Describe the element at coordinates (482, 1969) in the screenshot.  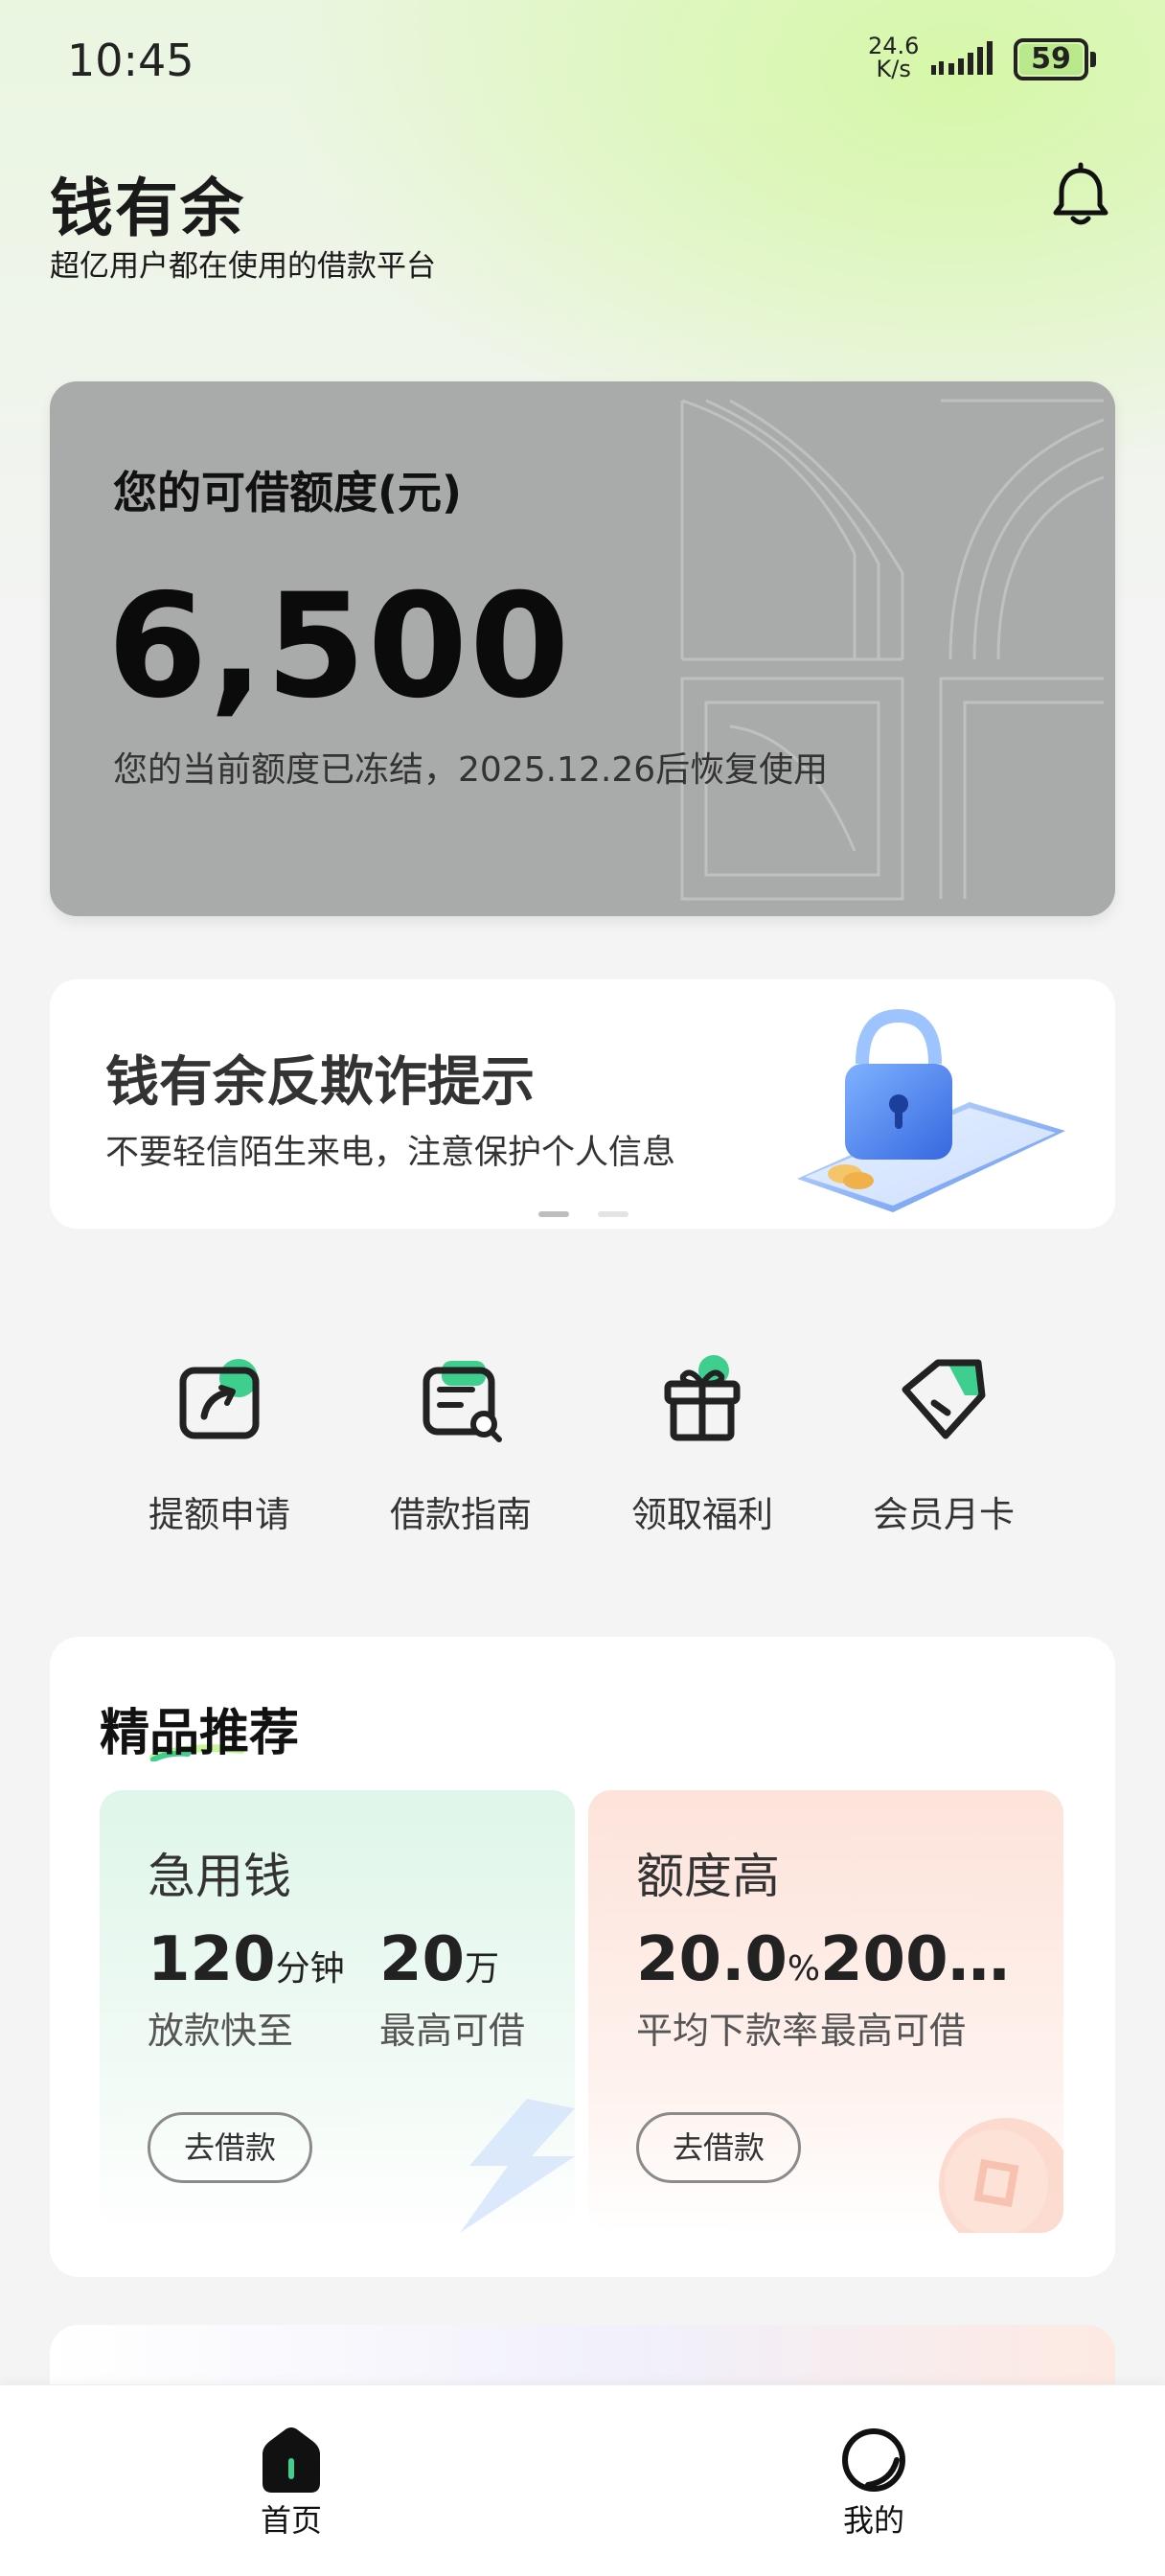
I see `stat-unit: 万` at that location.